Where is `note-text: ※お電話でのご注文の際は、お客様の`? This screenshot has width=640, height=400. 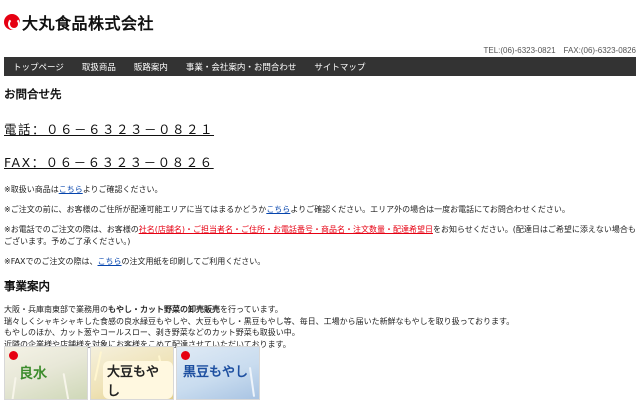
note-text: ※お電話でのご注文の際は、お客様の is located at coordinates (71, 229).